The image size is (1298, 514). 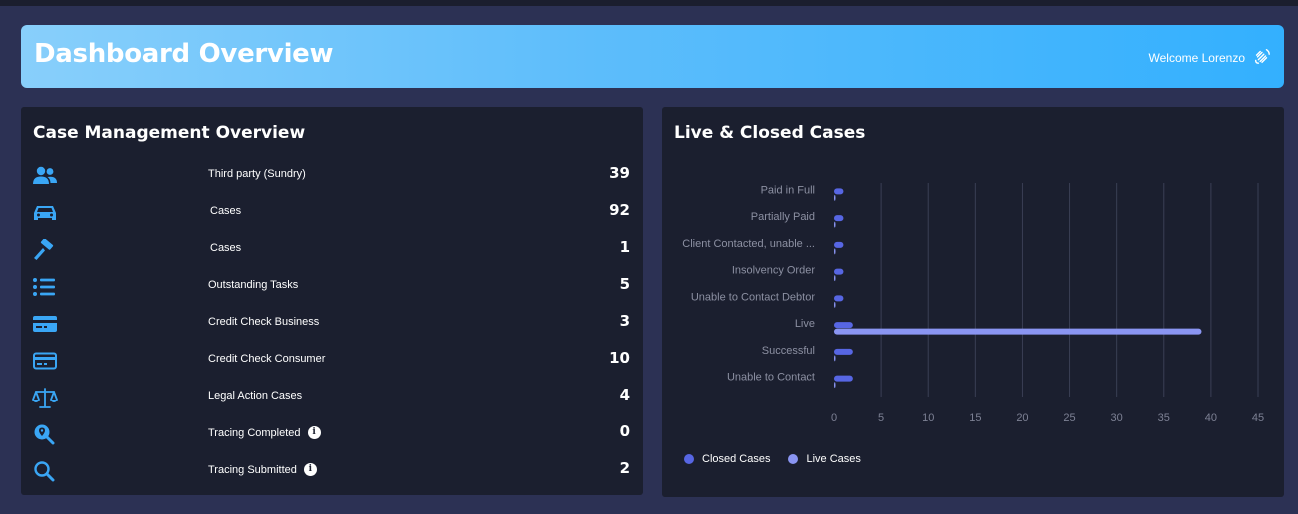 What do you see at coordinates (736, 459) in the screenshot?
I see `legend-label-closed: Closed Cases` at bounding box center [736, 459].